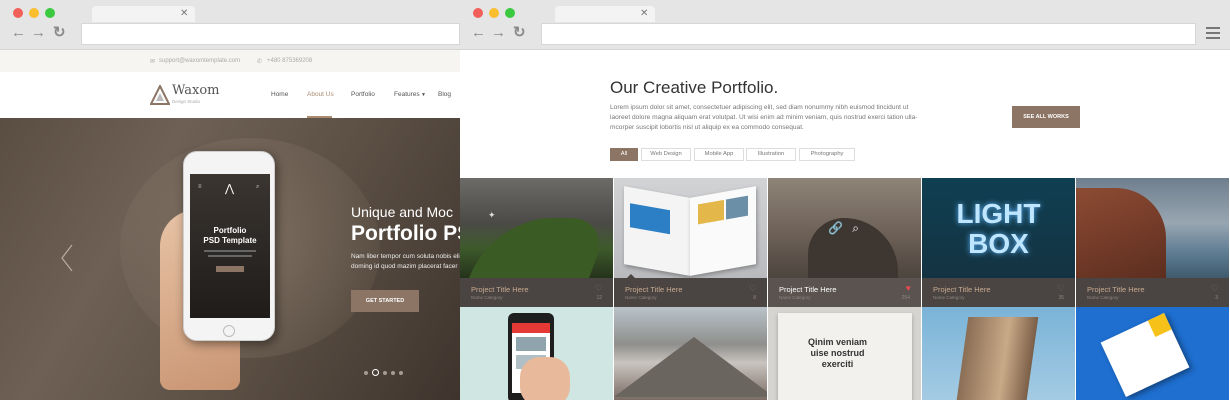 This screenshot has width=1230, height=400. What do you see at coordinates (385, 301) in the screenshot?
I see `get-started-button: GET STARTED` at bounding box center [385, 301].